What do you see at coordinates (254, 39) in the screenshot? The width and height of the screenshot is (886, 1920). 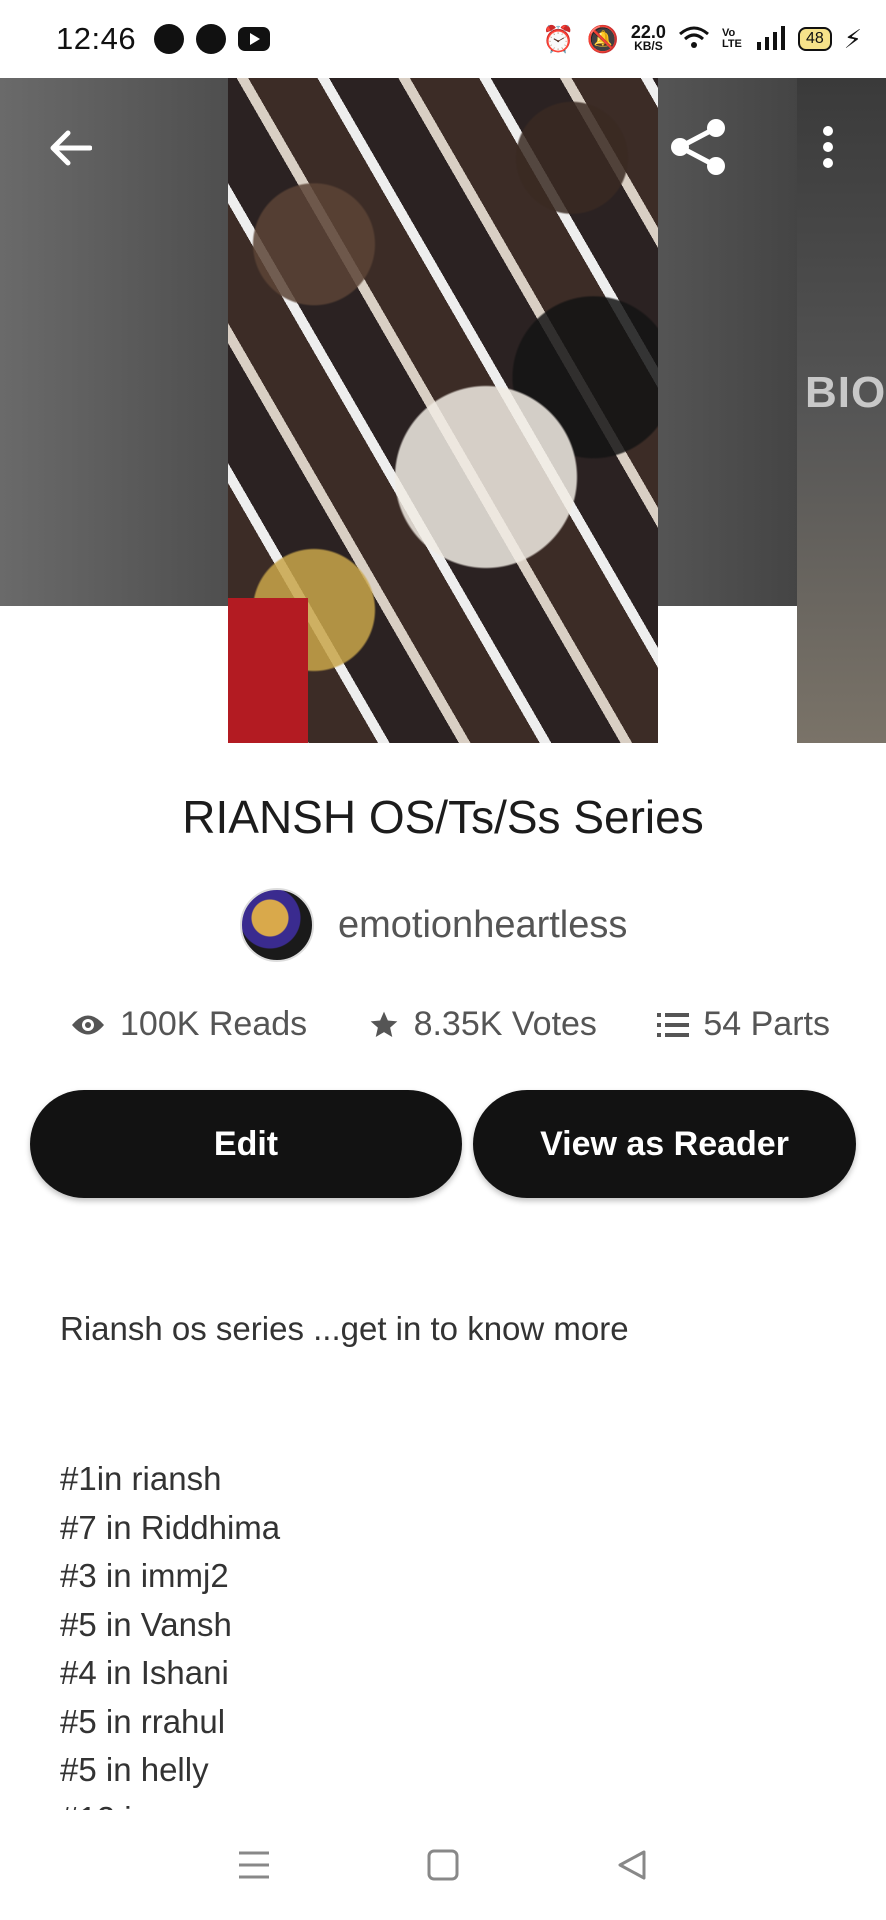 I see `youtube-icon` at bounding box center [254, 39].